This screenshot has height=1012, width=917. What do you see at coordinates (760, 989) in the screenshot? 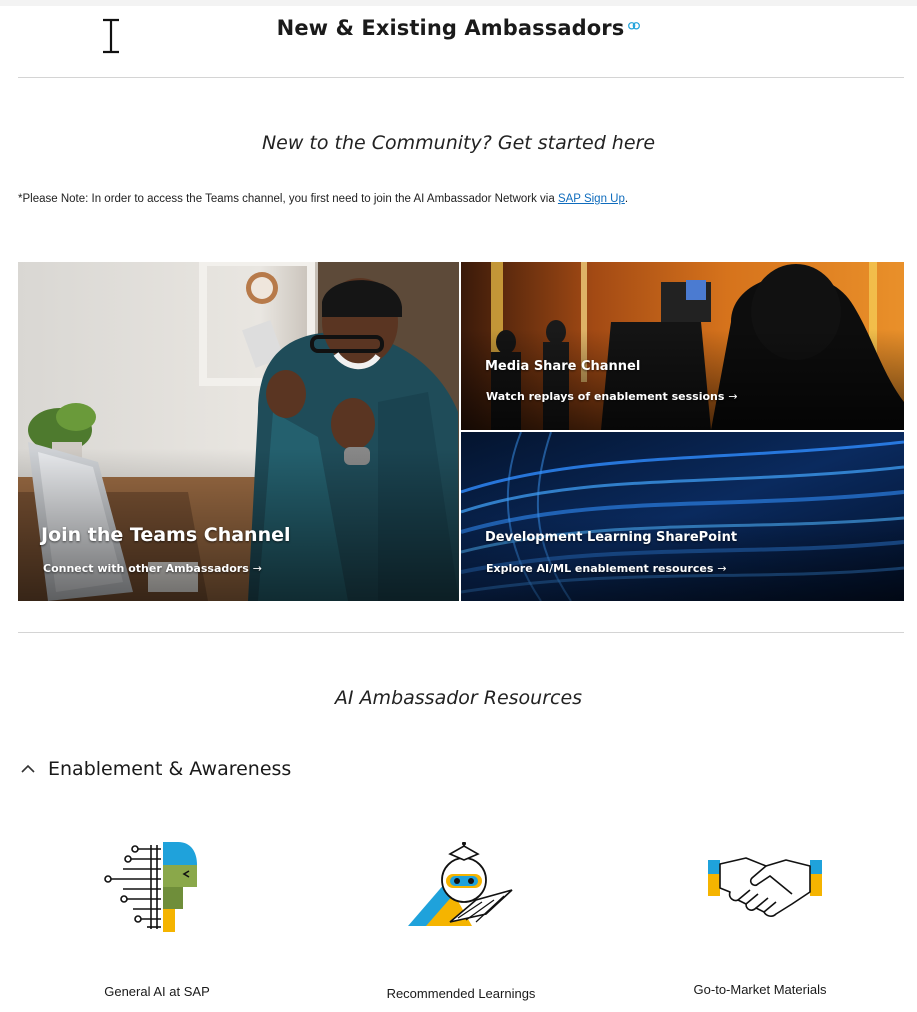
I see `resource-label: Go-to-Market Materials` at bounding box center [760, 989].